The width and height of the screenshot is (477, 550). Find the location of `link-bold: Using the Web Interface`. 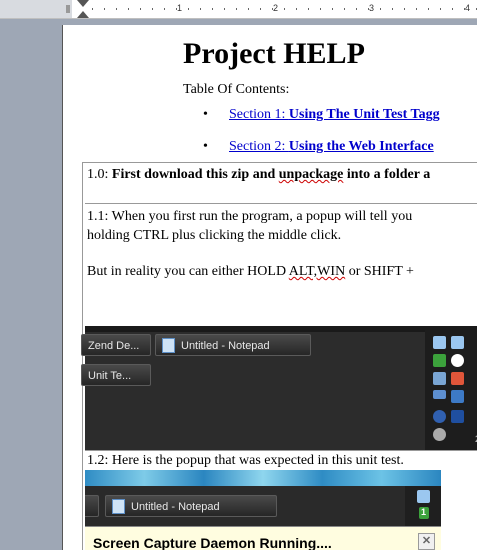

link-bold: Using the Web Interface is located at coordinates (361, 146).